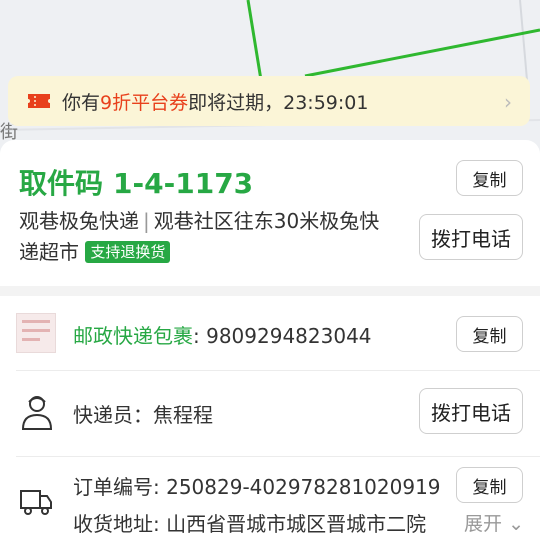  I want to click on courier-icon, so click(37, 413).